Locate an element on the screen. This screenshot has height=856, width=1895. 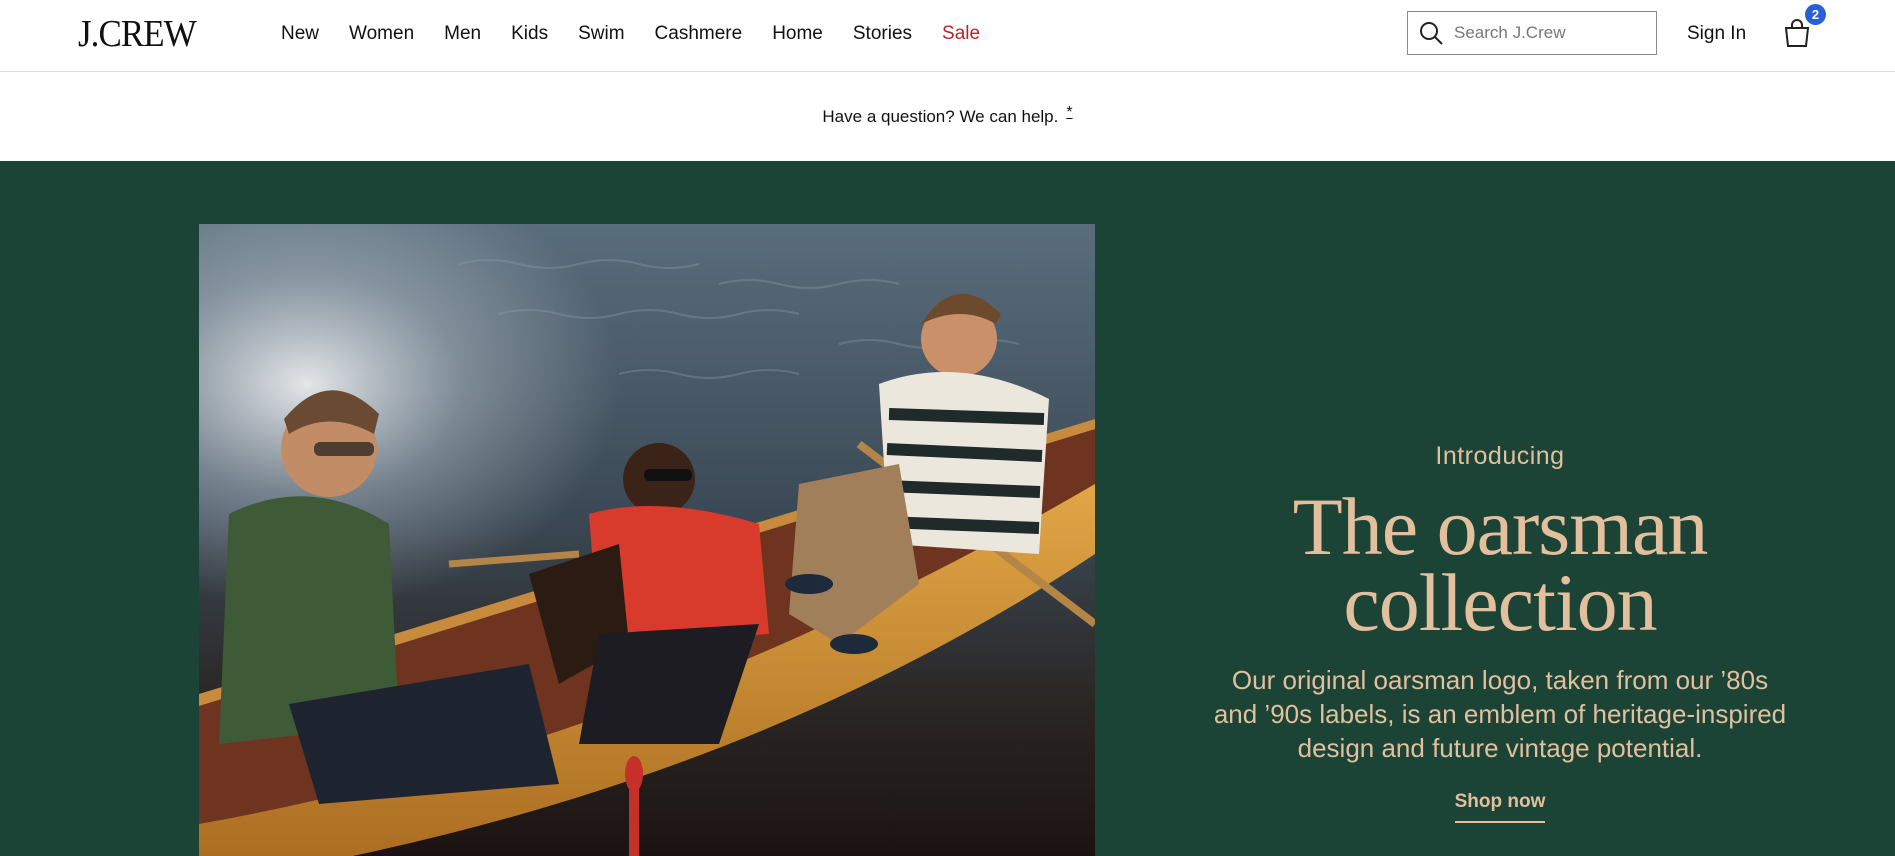
nav-item-kids: Kids is located at coordinates (529, 34).